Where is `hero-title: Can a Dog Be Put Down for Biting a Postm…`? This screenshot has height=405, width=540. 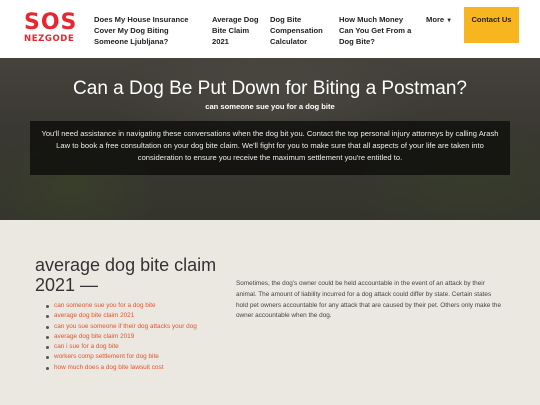 hero-title: Can a Dog Be Put Down for Biting a Postm… is located at coordinates (270, 88).